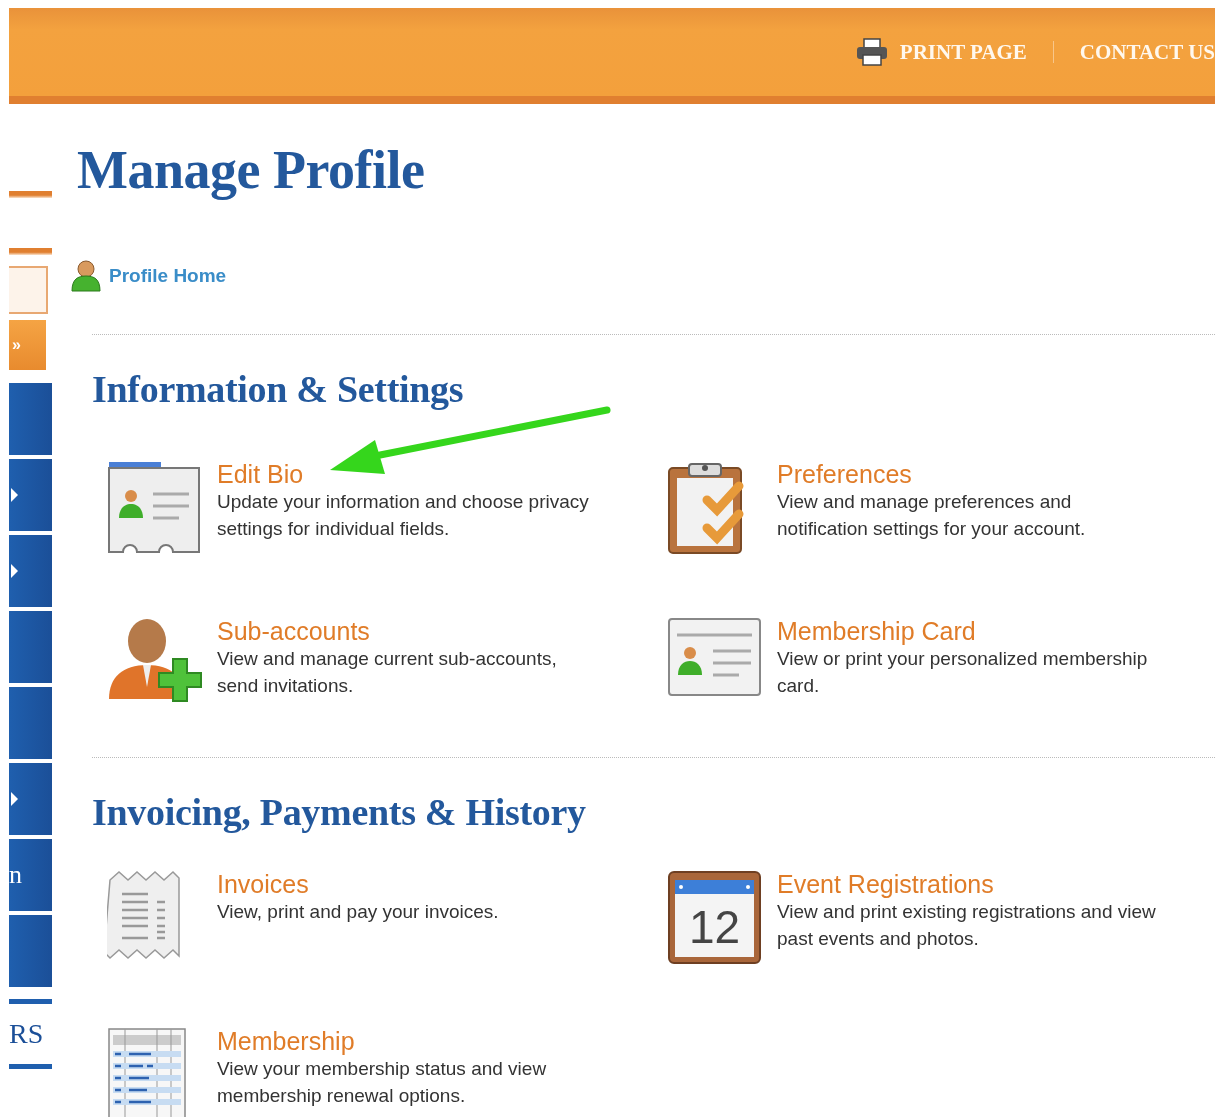 The height and width of the screenshot is (1117, 1215). Describe the element at coordinates (968, 474) in the screenshot. I see `item-link: Preferences` at that location.